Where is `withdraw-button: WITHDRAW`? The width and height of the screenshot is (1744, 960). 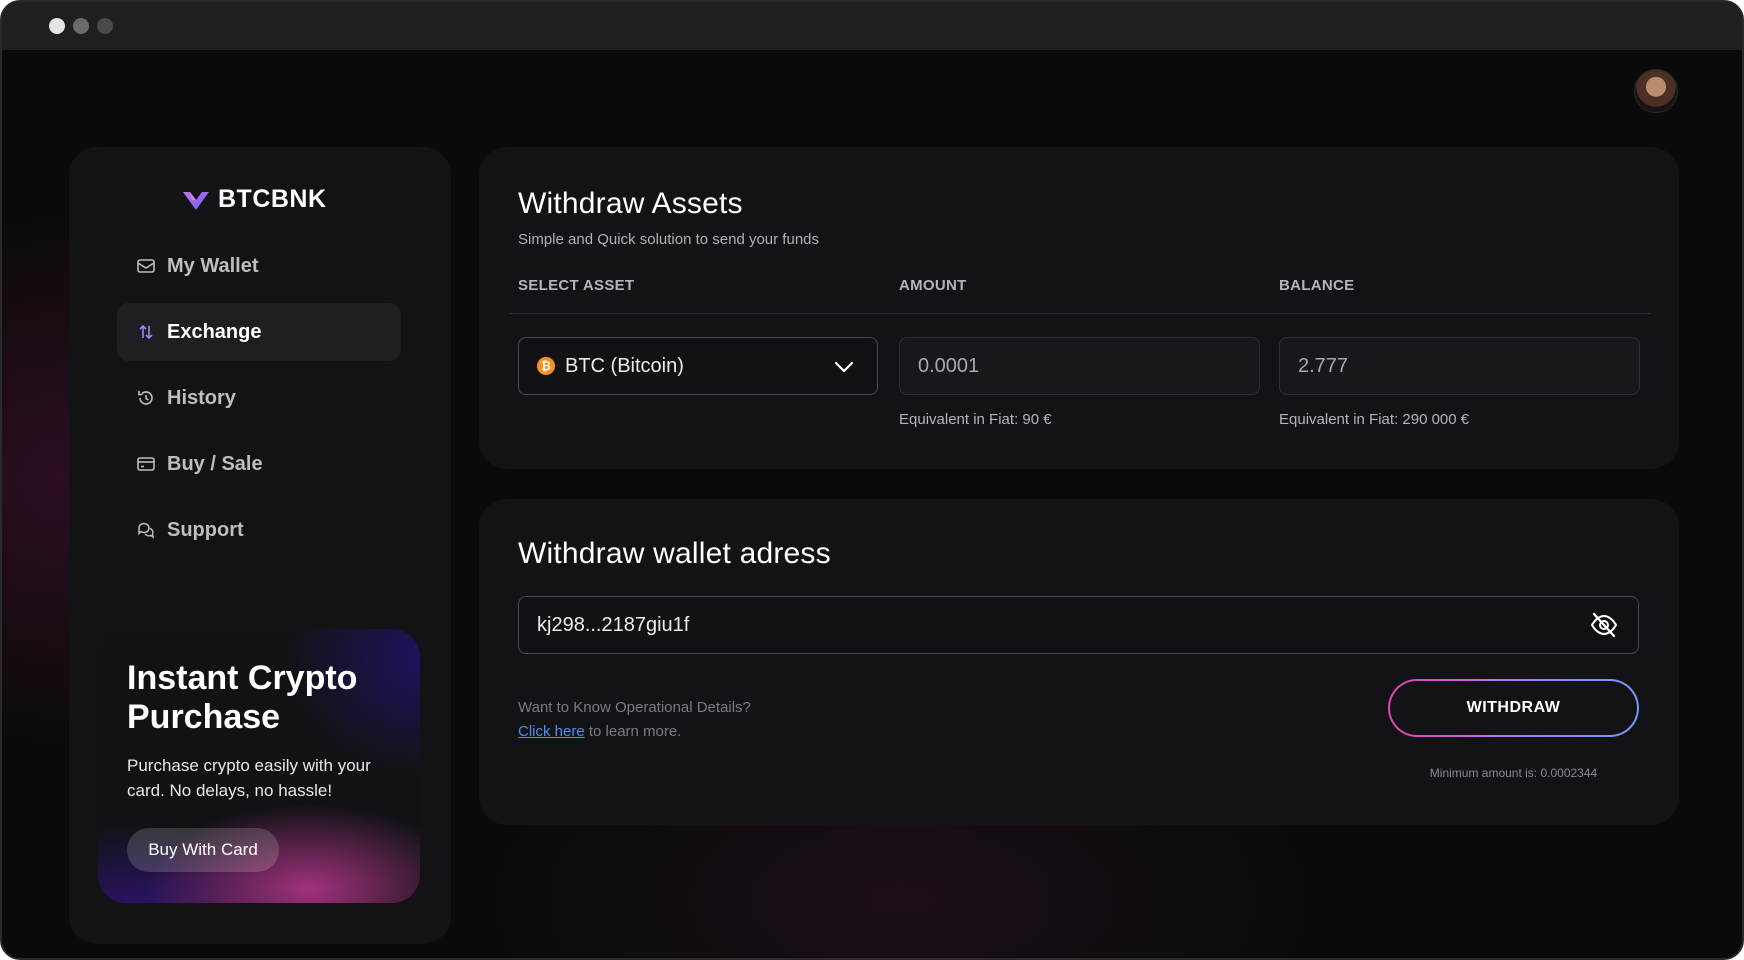
withdraw-button: WITHDRAW is located at coordinates (1513, 708).